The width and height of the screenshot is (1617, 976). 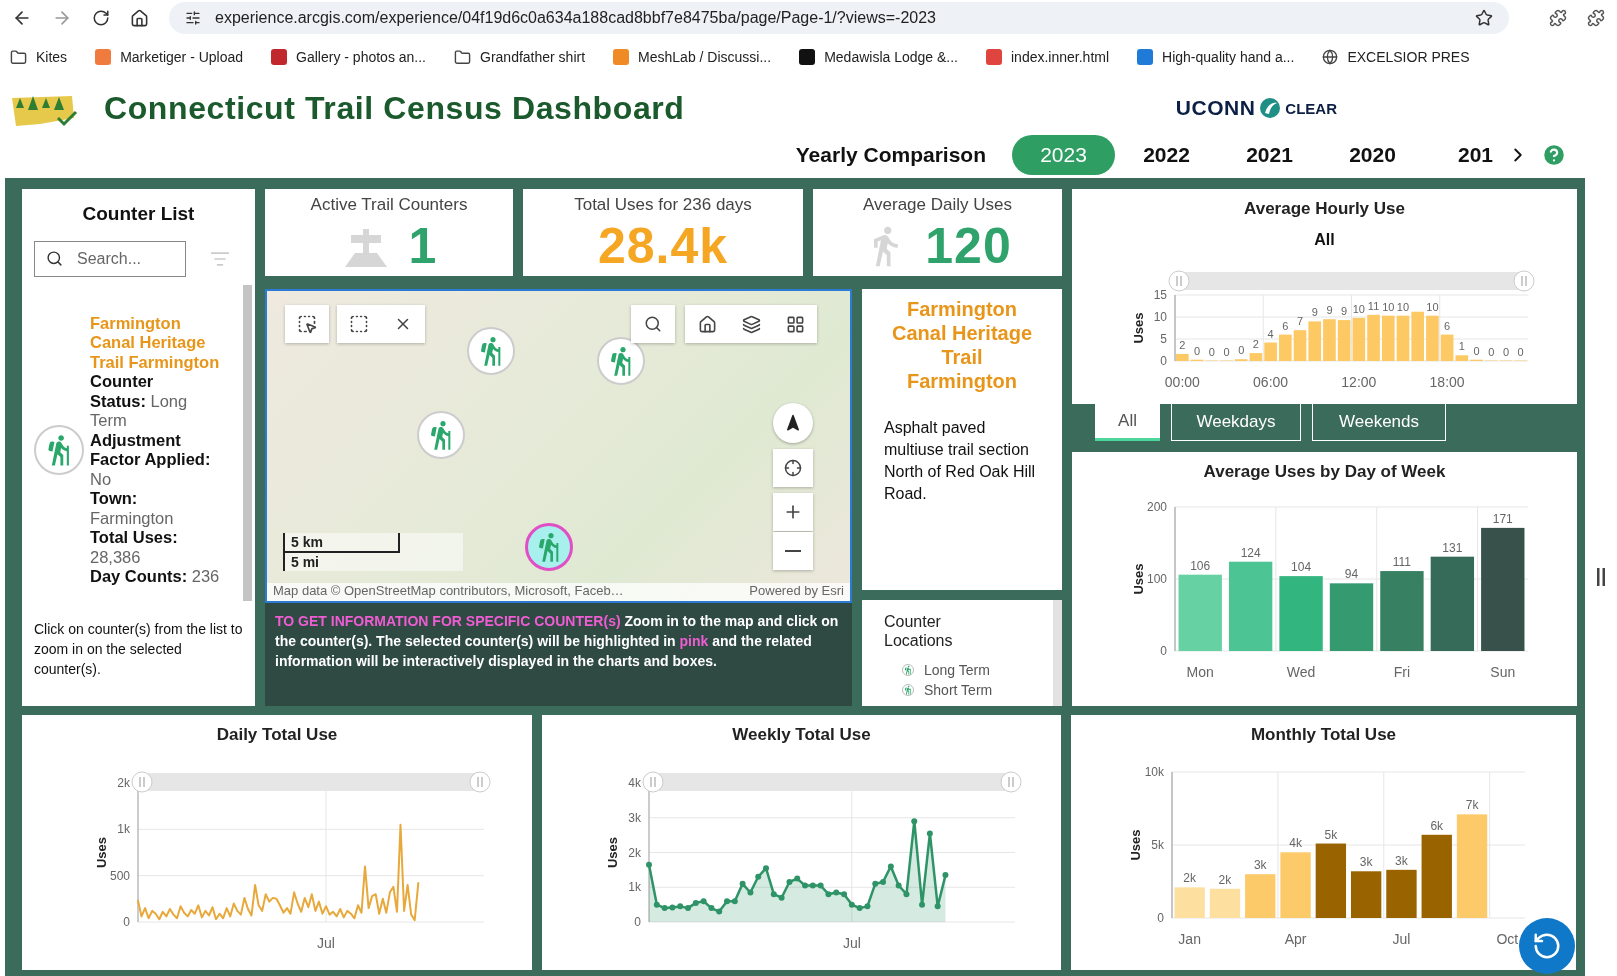 What do you see at coordinates (138, 214) in the screenshot?
I see `panel-title: Counter List` at bounding box center [138, 214].